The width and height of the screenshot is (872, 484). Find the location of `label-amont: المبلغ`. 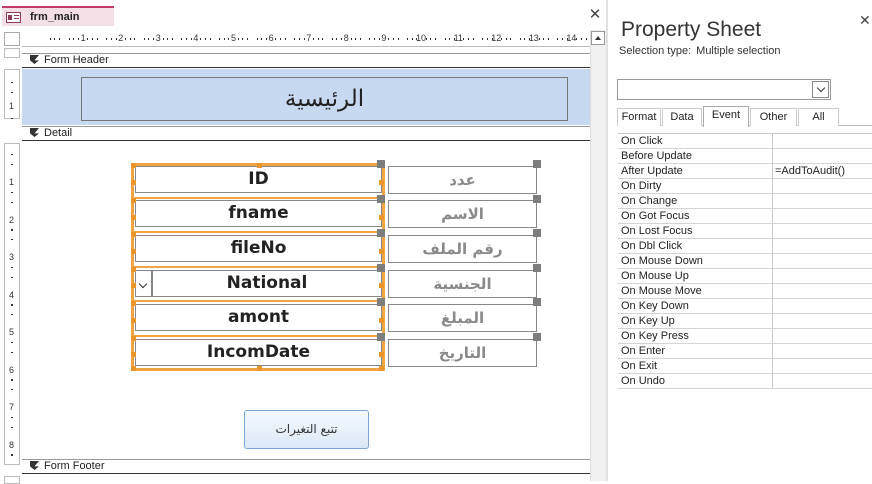

label-amont: المبلغ is located at coordinates (462, 318).